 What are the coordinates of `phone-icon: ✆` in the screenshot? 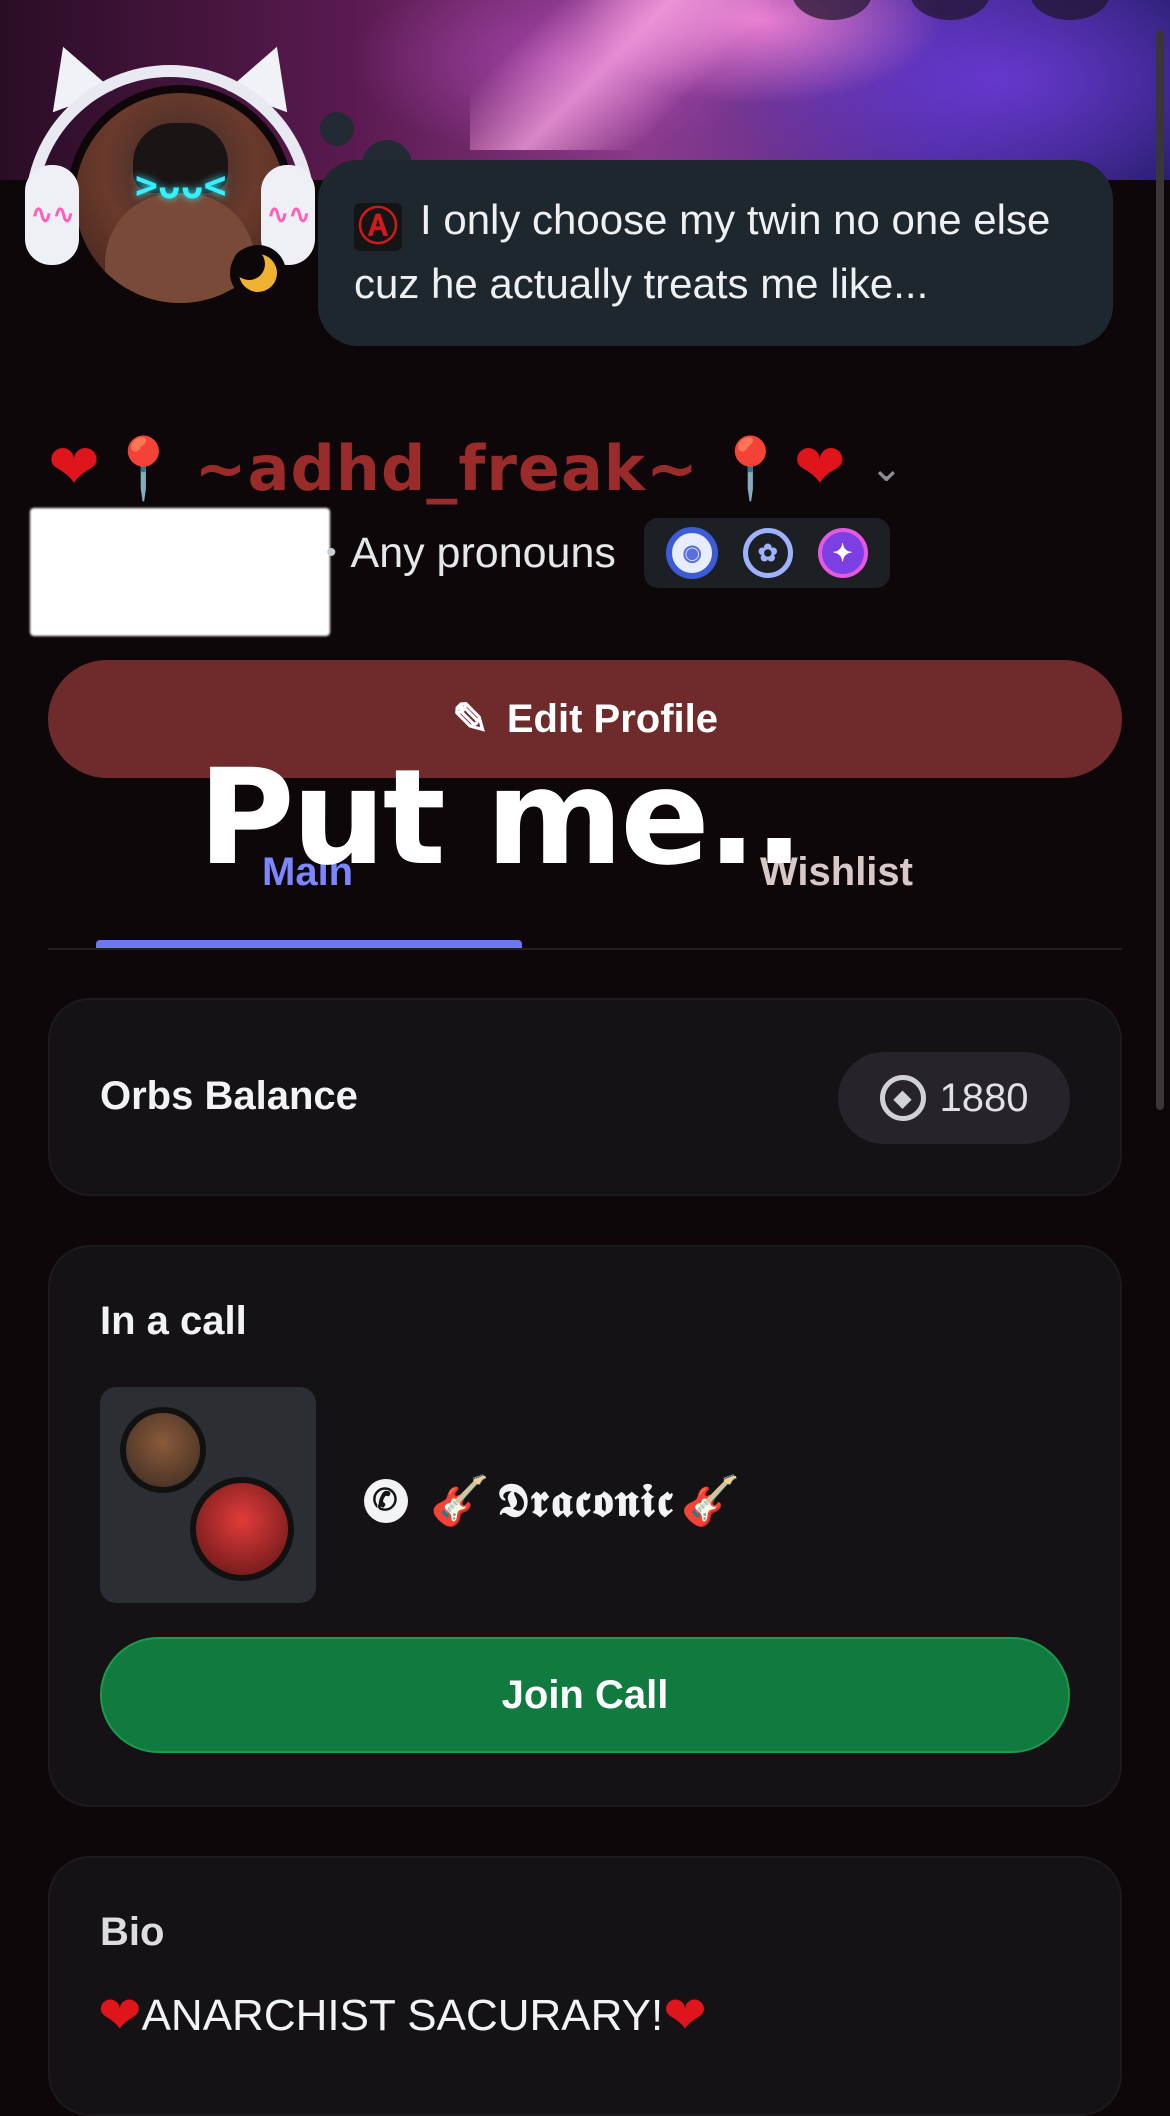 It's located at (386, 1500).